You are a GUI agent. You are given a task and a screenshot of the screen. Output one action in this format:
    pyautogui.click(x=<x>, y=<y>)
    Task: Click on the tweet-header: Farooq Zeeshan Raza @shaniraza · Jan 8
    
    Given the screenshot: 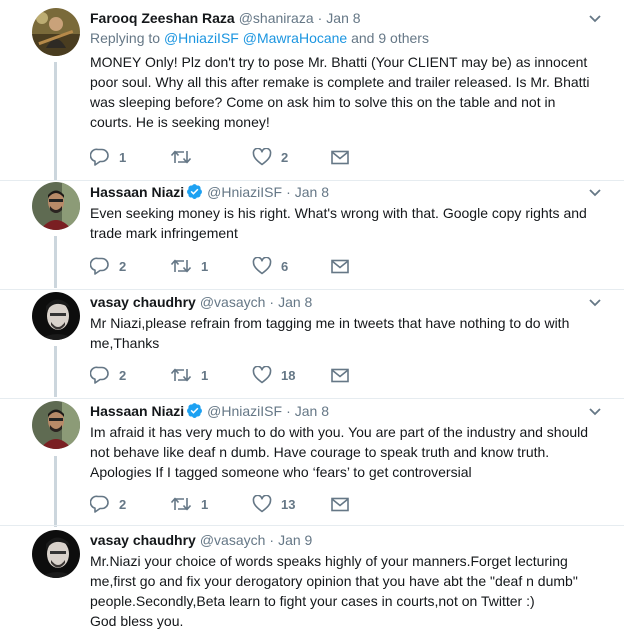 What is the action you would take?
    pyautogui.click(x=225, y=18)
    